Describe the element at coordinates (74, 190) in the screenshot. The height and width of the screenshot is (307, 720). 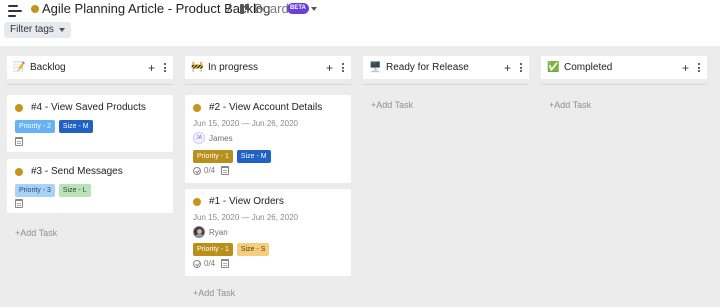
I see `size-tag: Size - L` at that location.